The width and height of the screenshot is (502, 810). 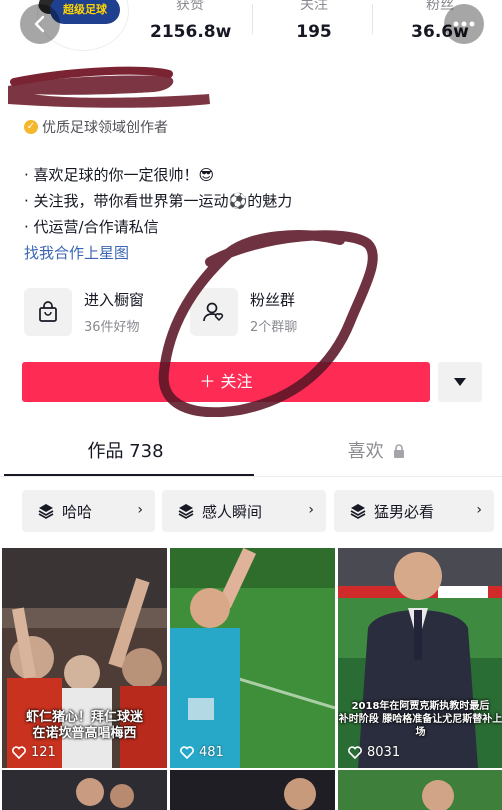 I want to click on content-tabs: 作品 738 喜欢, so click(x=251, y=454).